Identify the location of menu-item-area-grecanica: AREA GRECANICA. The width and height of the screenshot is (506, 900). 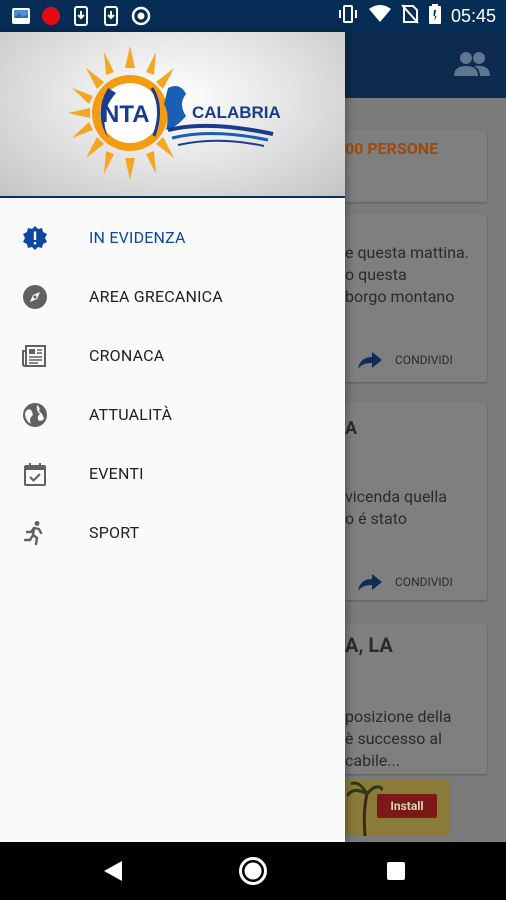
(172, 296).